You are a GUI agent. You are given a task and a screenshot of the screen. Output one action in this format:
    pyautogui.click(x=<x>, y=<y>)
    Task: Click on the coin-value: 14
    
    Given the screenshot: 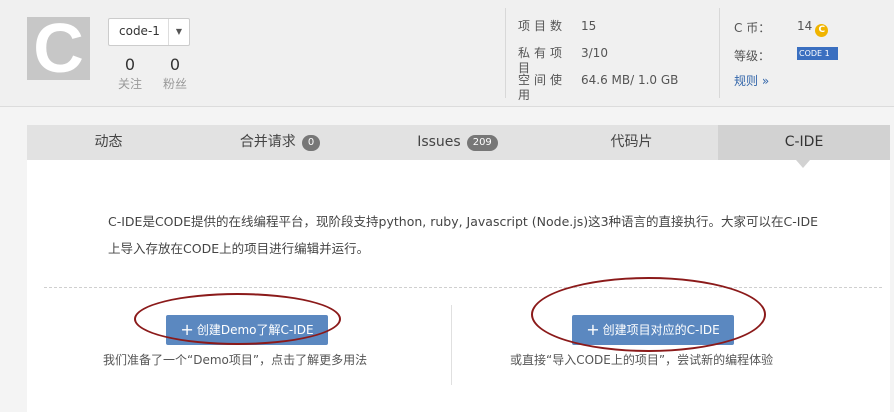 What is the action you would take?
    pyautogui.click(x=805, y=26)
    